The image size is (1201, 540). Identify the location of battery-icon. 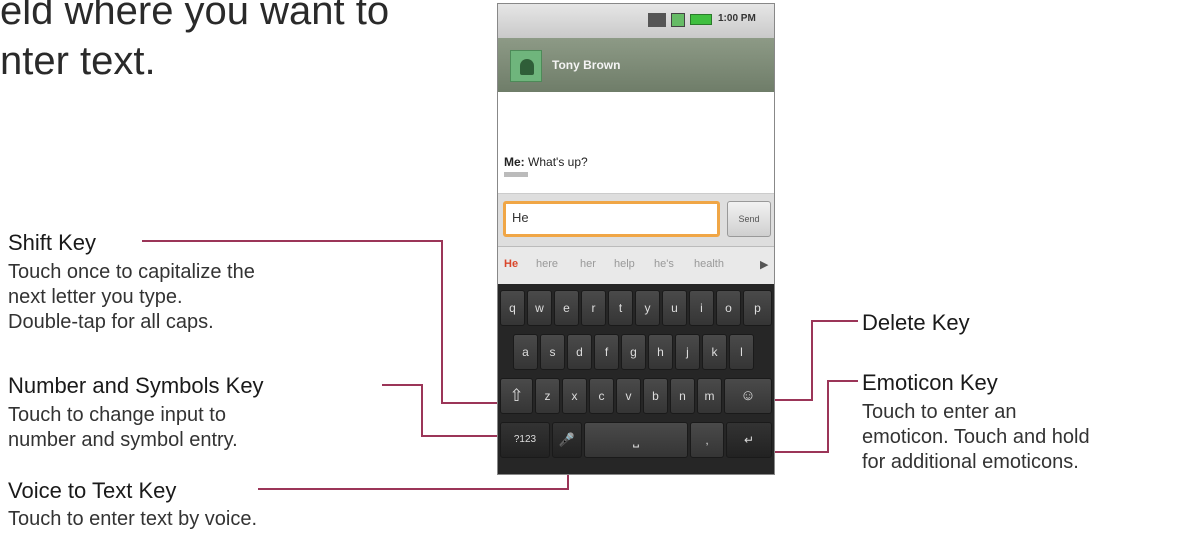
(701, 19).